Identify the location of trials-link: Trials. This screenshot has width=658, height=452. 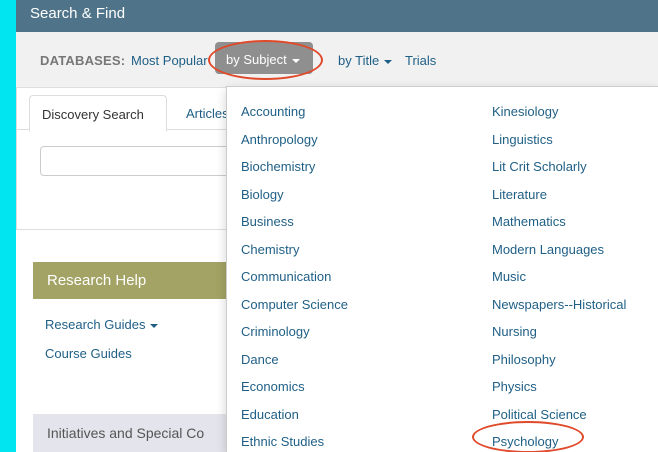
(420, 60).